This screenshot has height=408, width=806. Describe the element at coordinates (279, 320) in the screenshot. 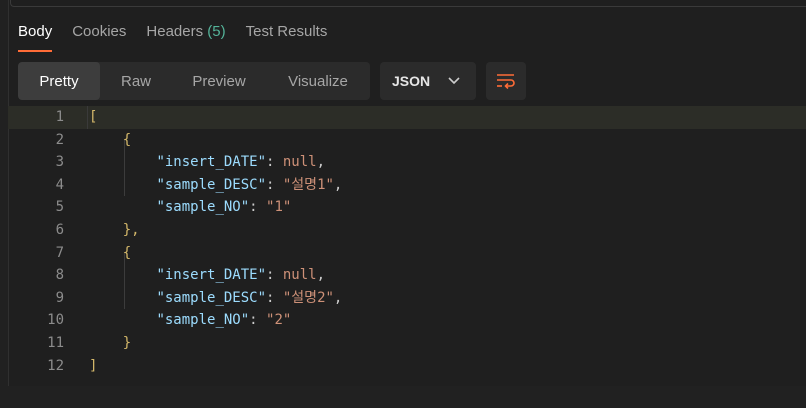

I see `json-value: "2"` at that location.